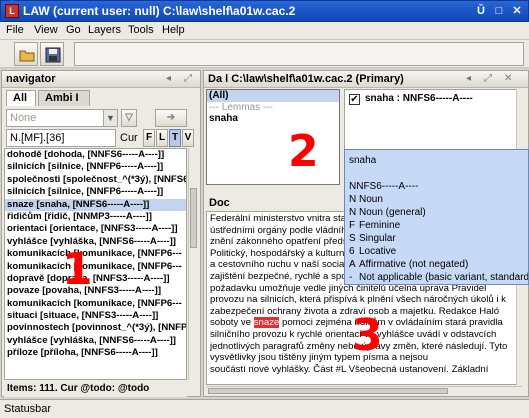  Describe the element at coordinates (173, 30) in the screenshot. I see `menu-help: Help` at that location.